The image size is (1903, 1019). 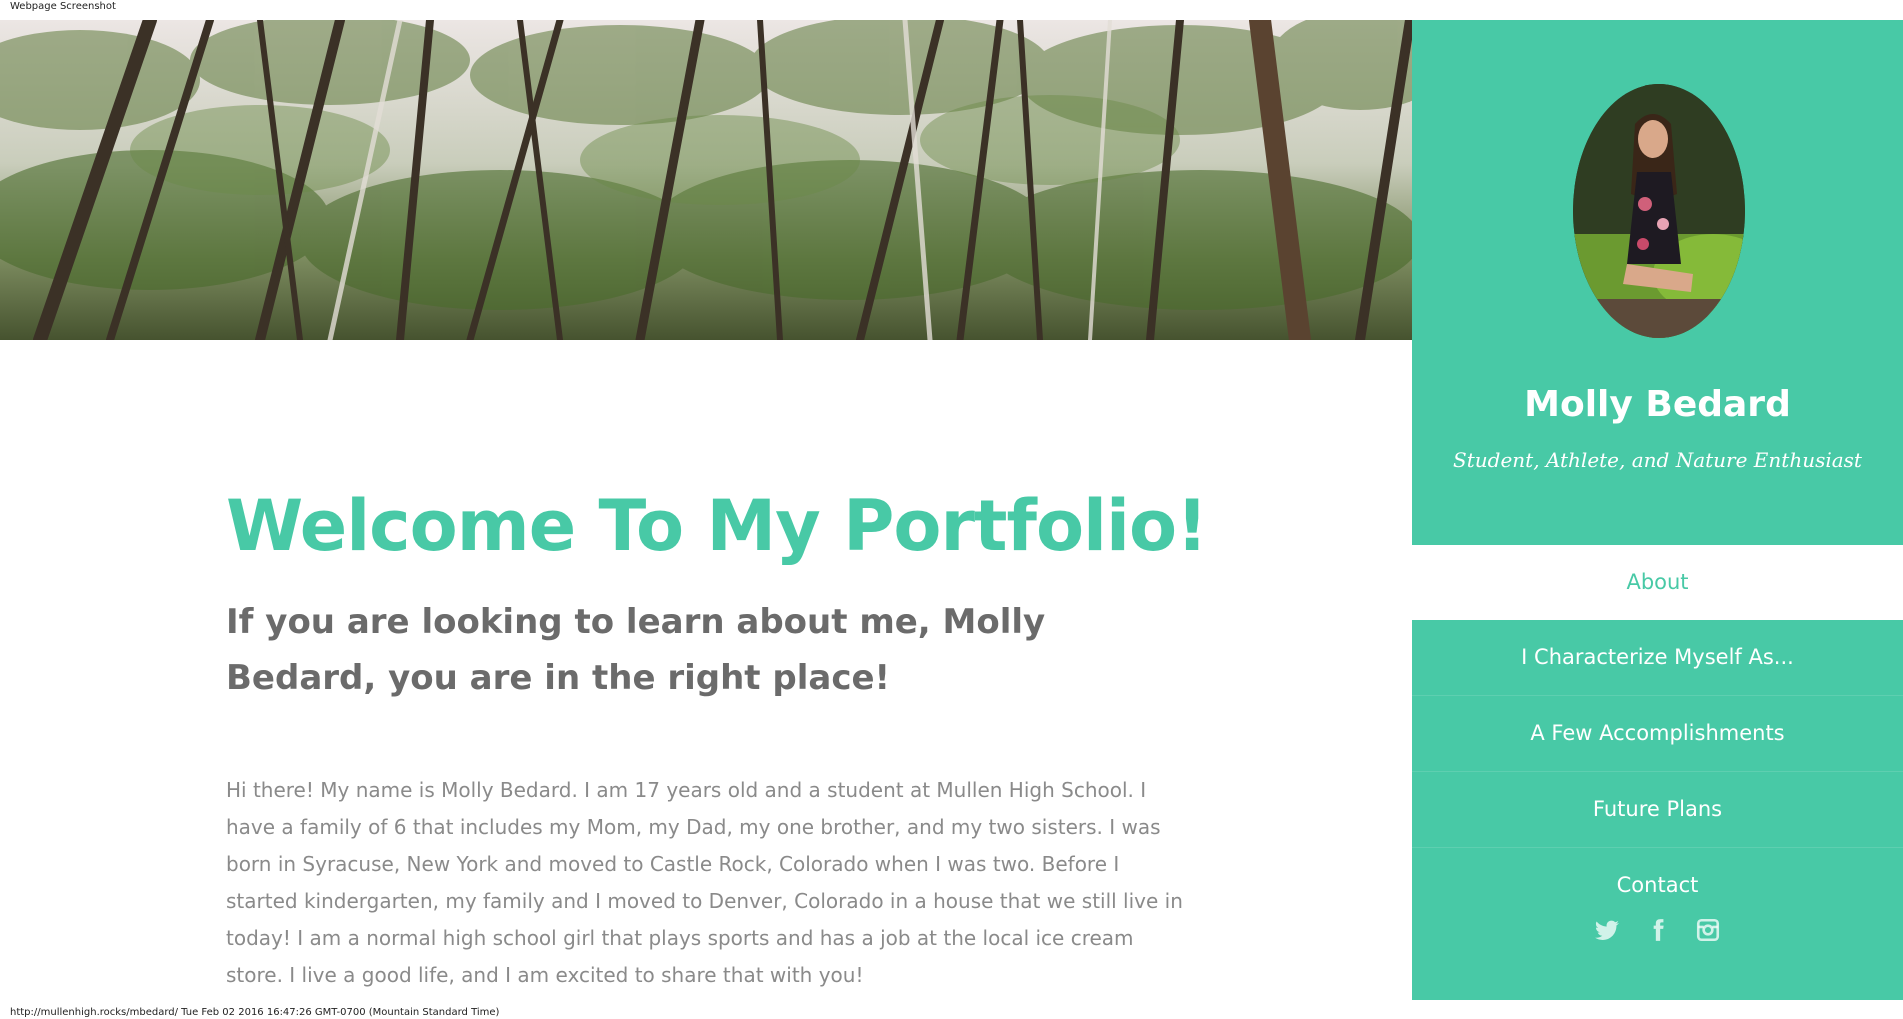 What do you see at coordinates (1657, 582) in the screenshot?
I see `nav-item-about: About` at bounding box center [1657, 582].